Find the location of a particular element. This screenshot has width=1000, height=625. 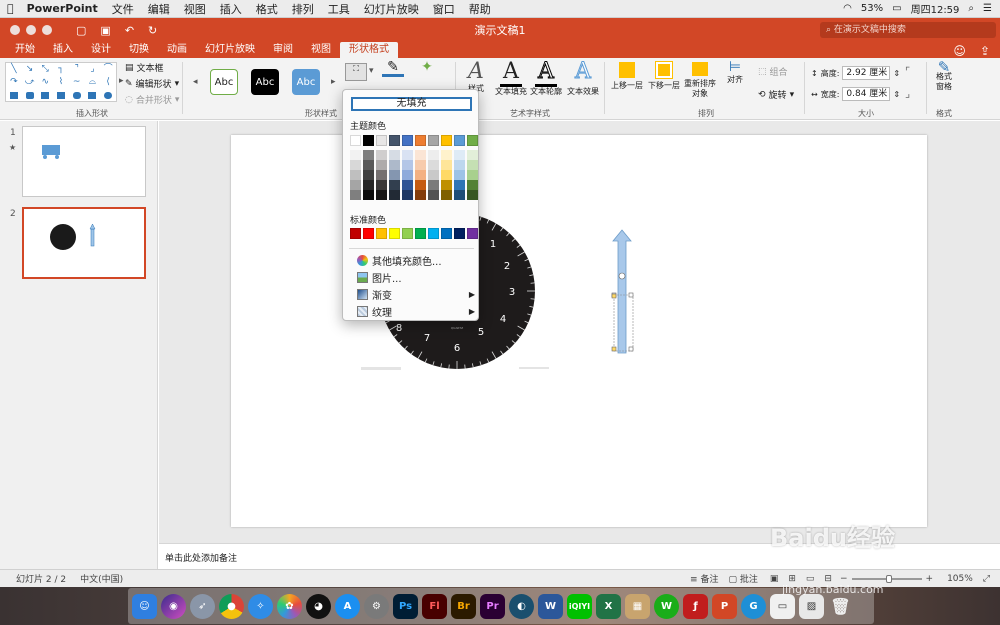

clock-text: 周四12:59 is located at coordinates (935, 8).